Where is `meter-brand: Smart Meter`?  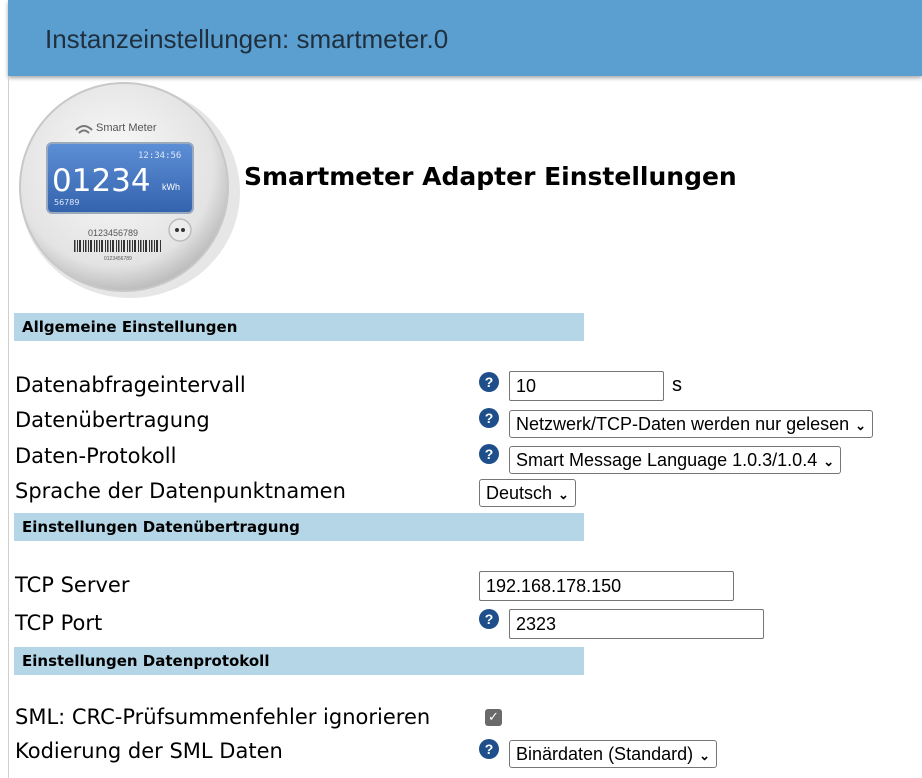 meter-brand: Smart Meter is located at coordinates (126, 128).